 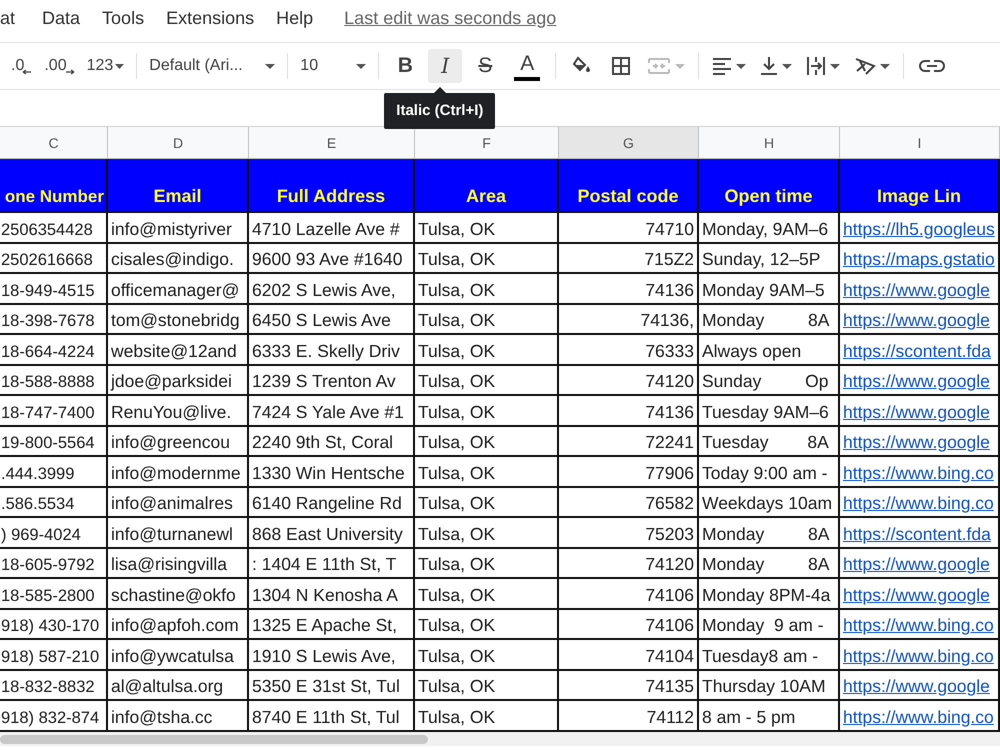 I want to click on table-cell: jdoe@parksidei, so click(x=178, y=381).